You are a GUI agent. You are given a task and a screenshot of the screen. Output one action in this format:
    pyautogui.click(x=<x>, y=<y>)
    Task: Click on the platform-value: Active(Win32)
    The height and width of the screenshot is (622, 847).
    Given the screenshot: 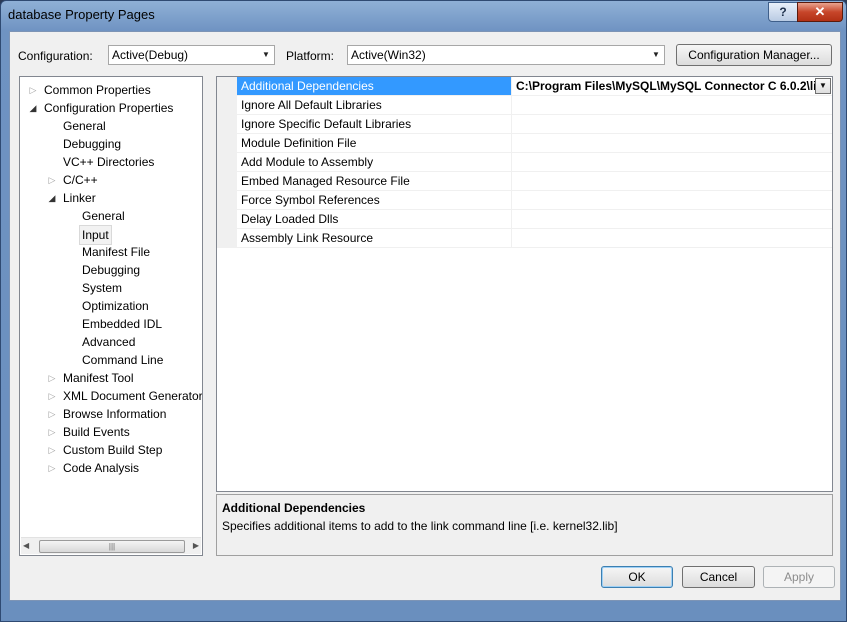 What is the action you would take?
    pyautogui.click(x=388, y=55)
    